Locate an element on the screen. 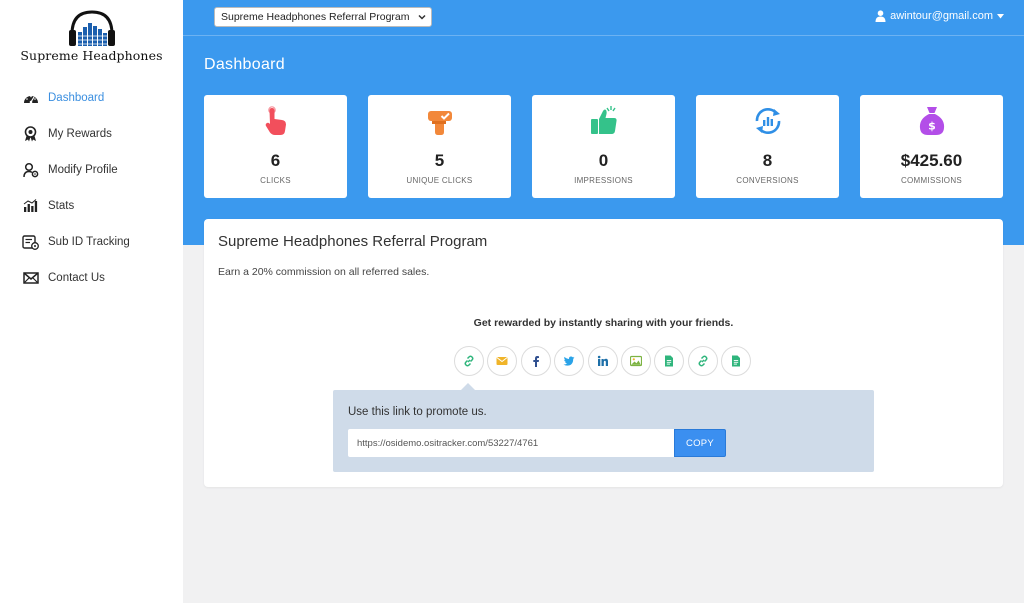  image-icon is located at coordinates (635, 361).